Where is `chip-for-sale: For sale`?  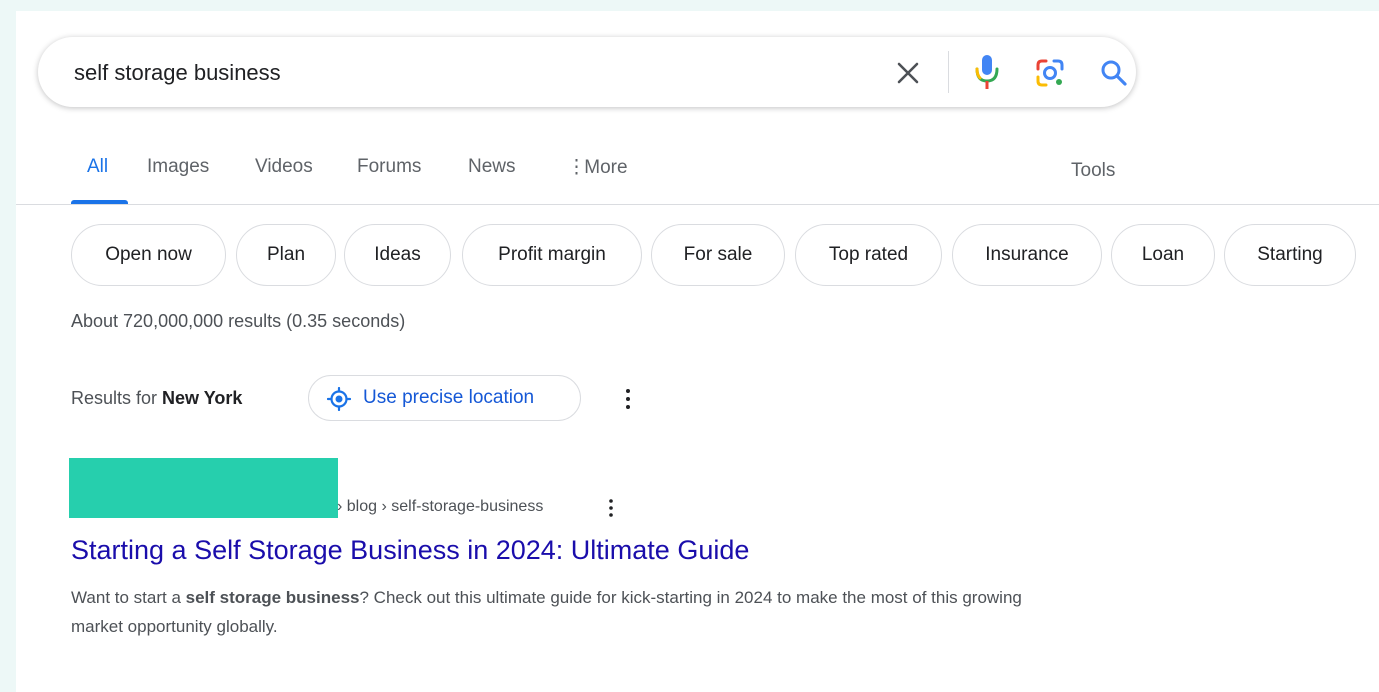
chip-for-sale: For sale is located at coordinates (718, 255).